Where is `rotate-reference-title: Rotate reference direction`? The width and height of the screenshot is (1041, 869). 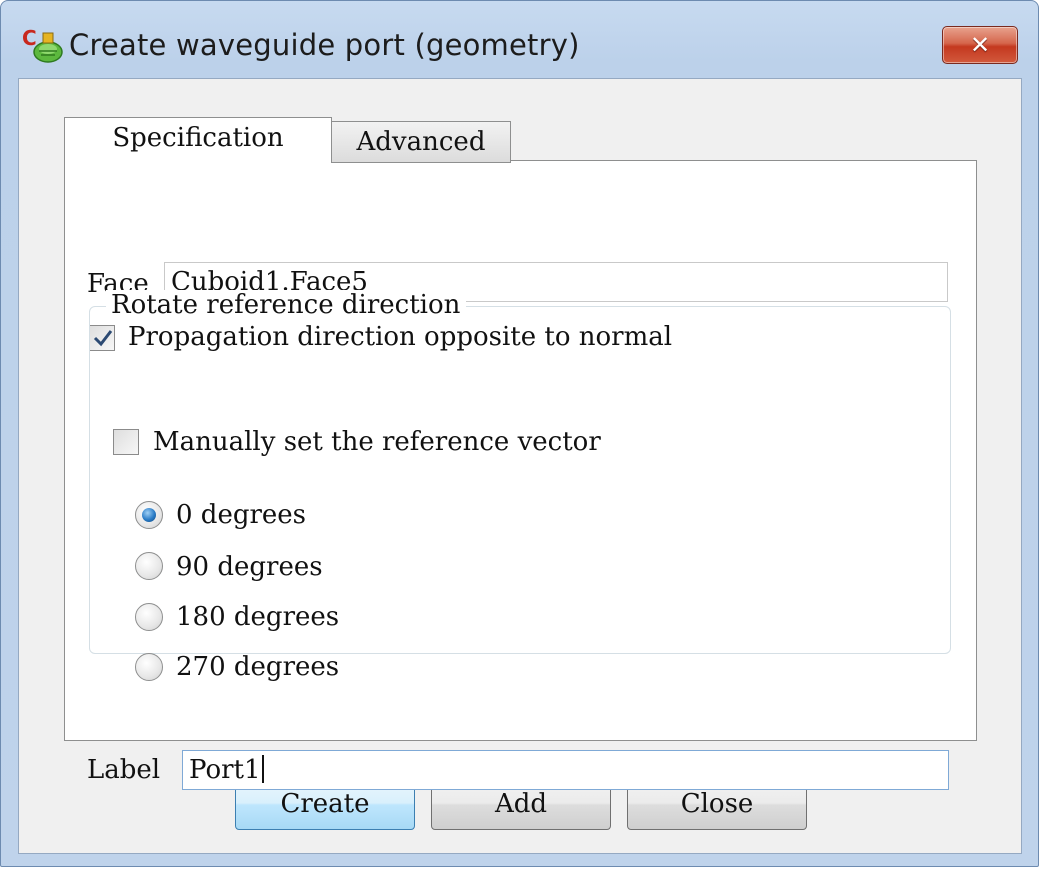 rotate-reference-title: Rotate reference direction is located at coordinates (286, 305).